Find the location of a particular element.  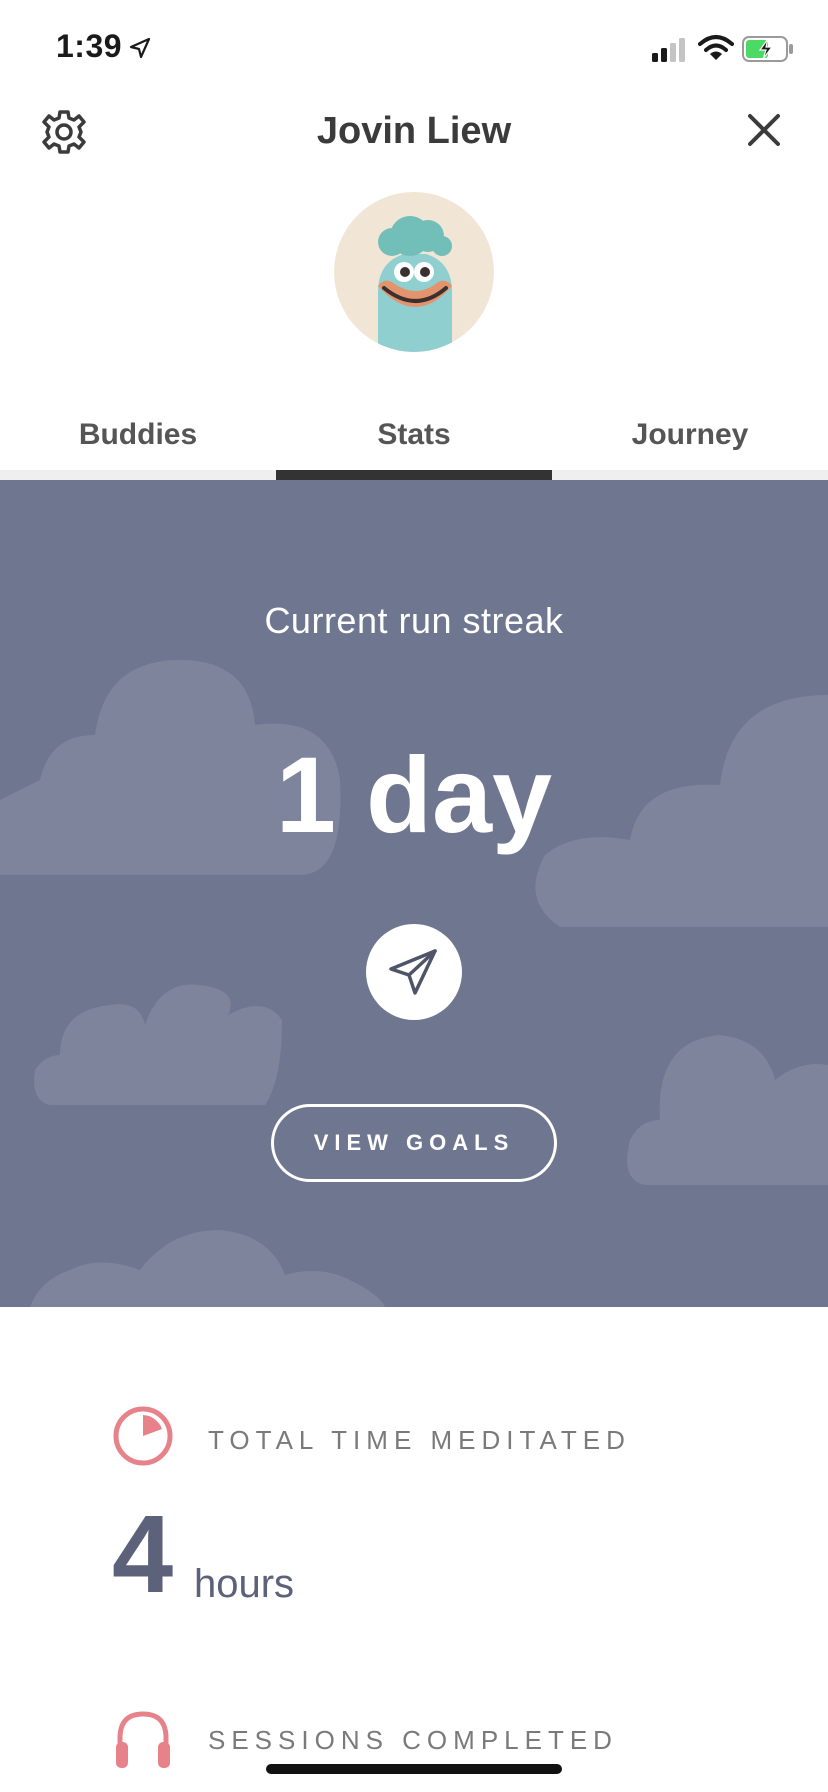

location-arrow-icon is located at coordinates (140, 48).